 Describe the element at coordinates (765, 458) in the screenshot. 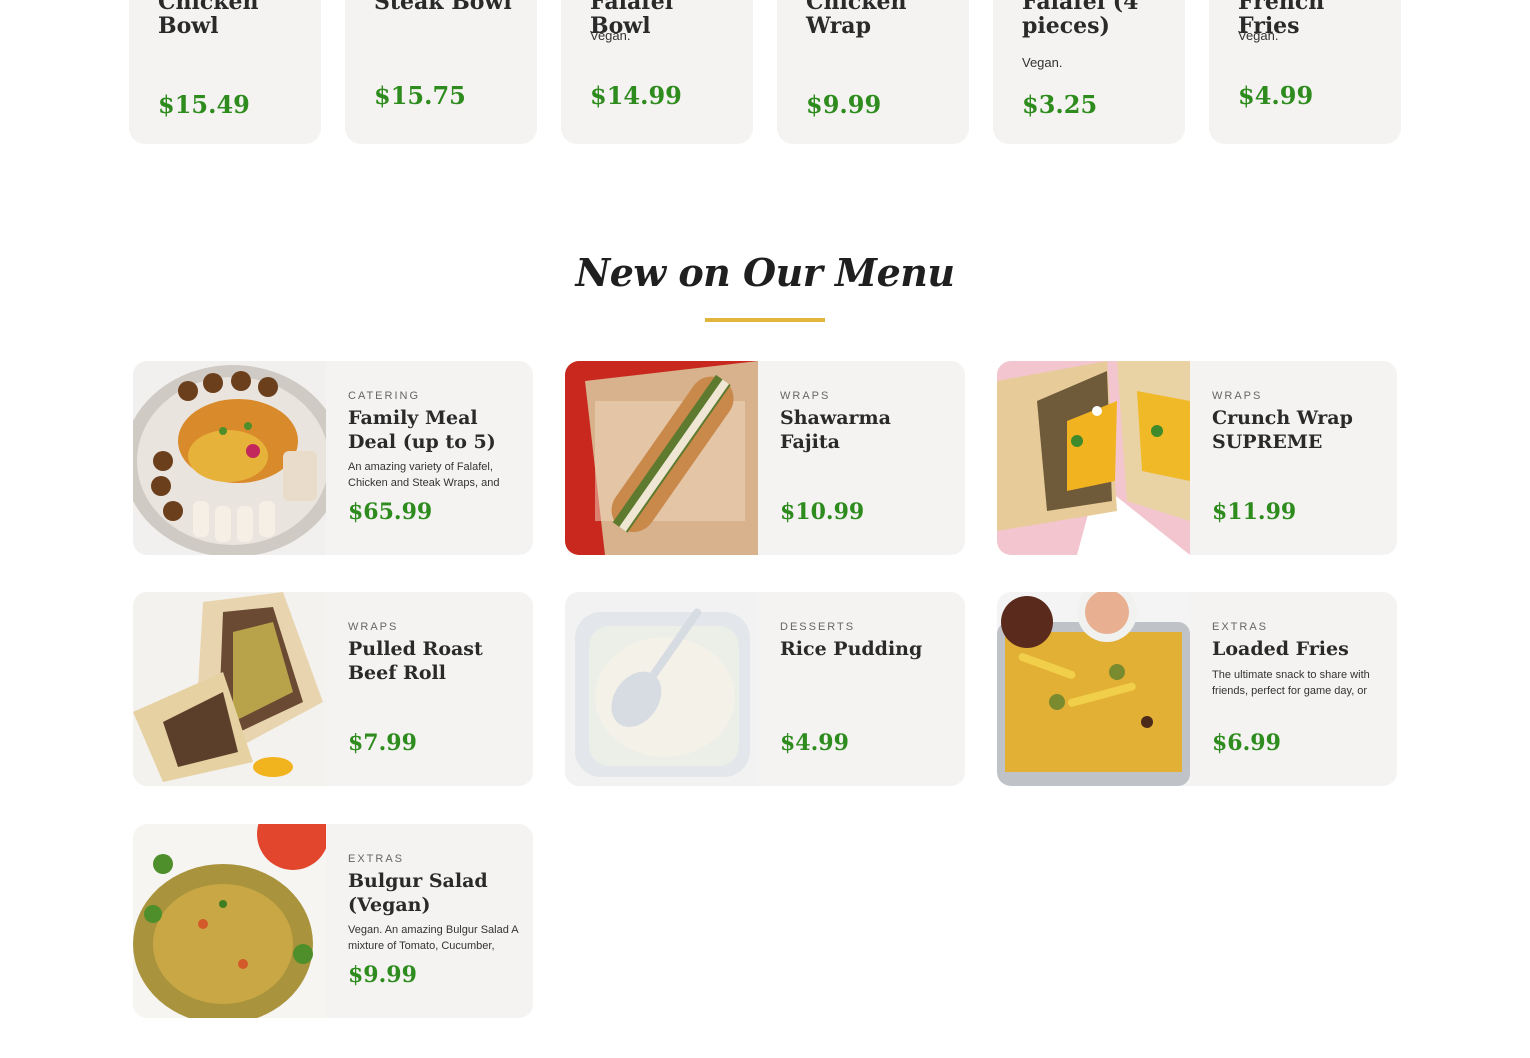

I see `menu-card-shawarma-fajita: WRAPS Shawarma Fajita $10.99` at that location.